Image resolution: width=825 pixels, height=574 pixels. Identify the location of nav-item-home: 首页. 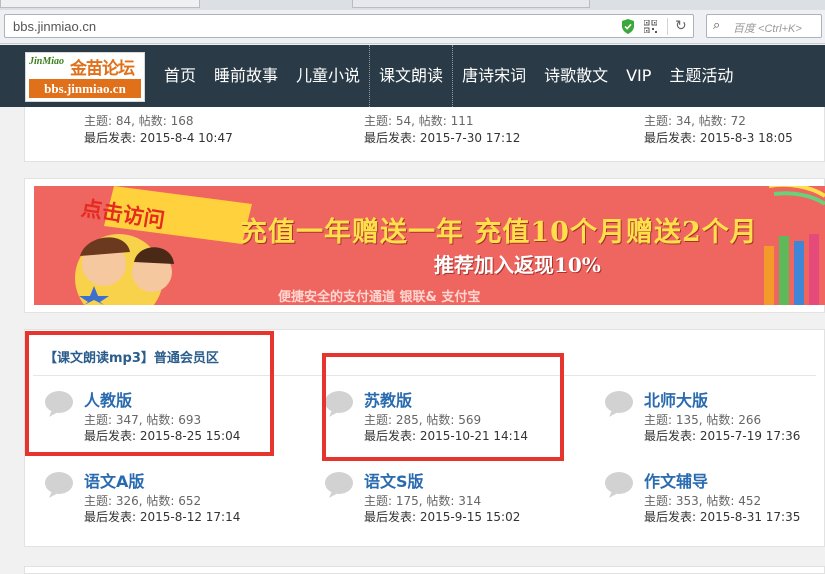
(180, 76).